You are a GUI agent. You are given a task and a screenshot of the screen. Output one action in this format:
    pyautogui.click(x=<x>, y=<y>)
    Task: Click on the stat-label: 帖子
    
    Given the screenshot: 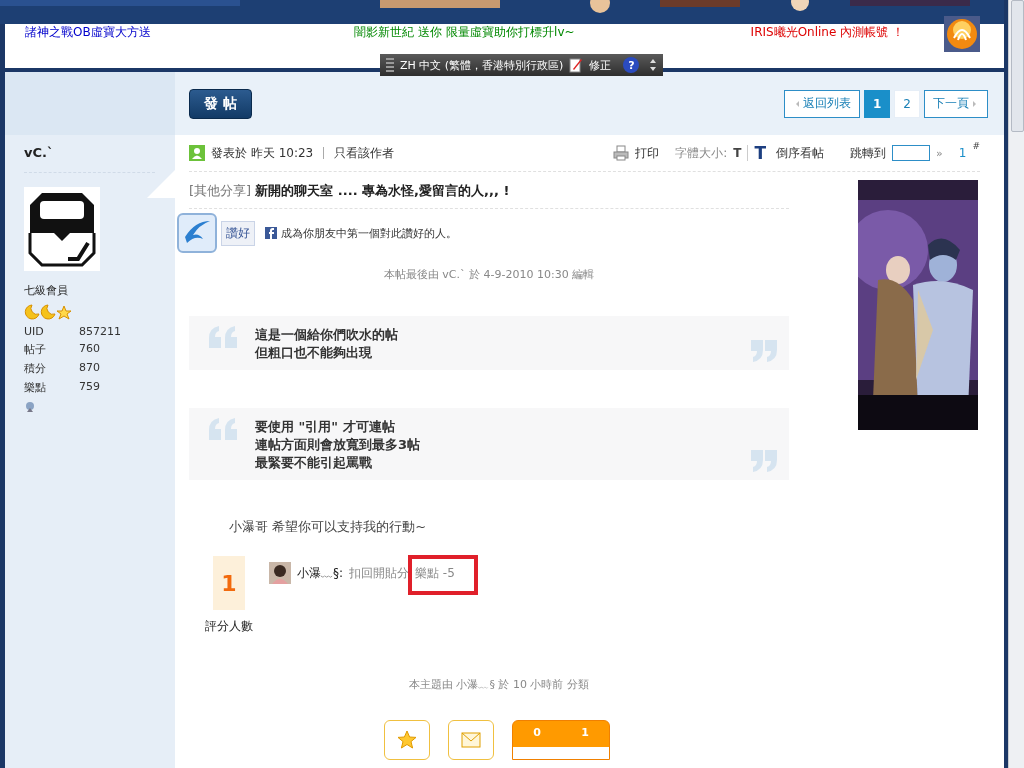 What is the action you would take?
    pyautogui.click(x=35, y=349)
    